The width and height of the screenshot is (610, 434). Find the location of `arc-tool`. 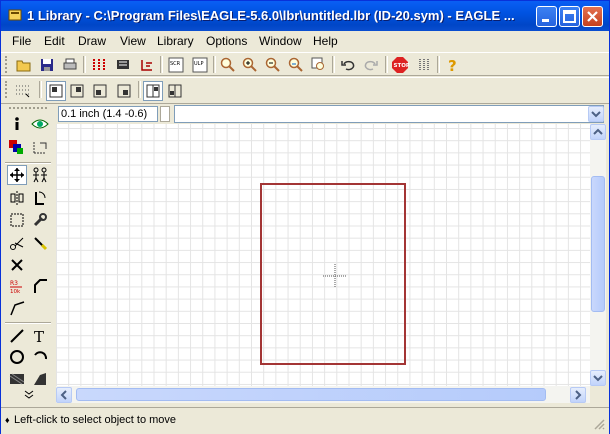

arc-tool is located at coordinates (40, 357).